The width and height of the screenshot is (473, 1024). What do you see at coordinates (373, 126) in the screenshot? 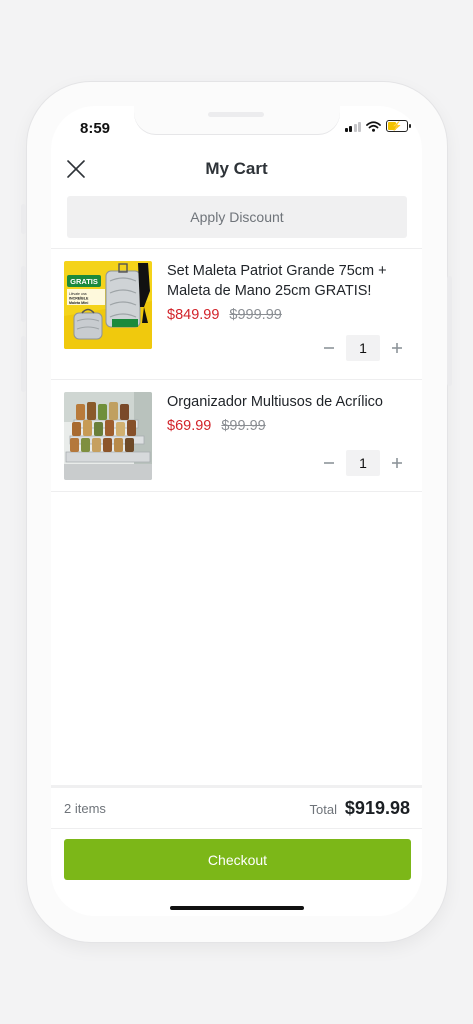
I see `wifi-icon` at bounding box center [373, 126].